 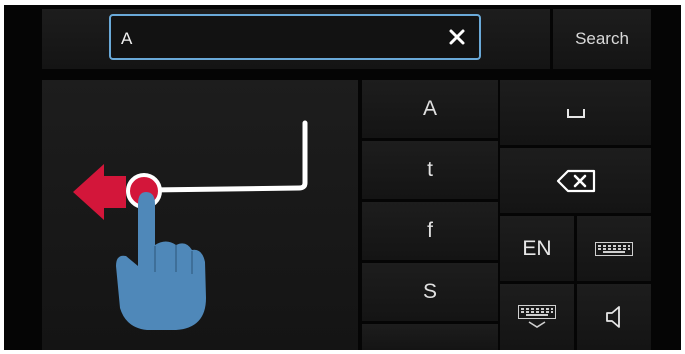 I want to click on suggestion-key-label: S, so click(x=429, y=291).